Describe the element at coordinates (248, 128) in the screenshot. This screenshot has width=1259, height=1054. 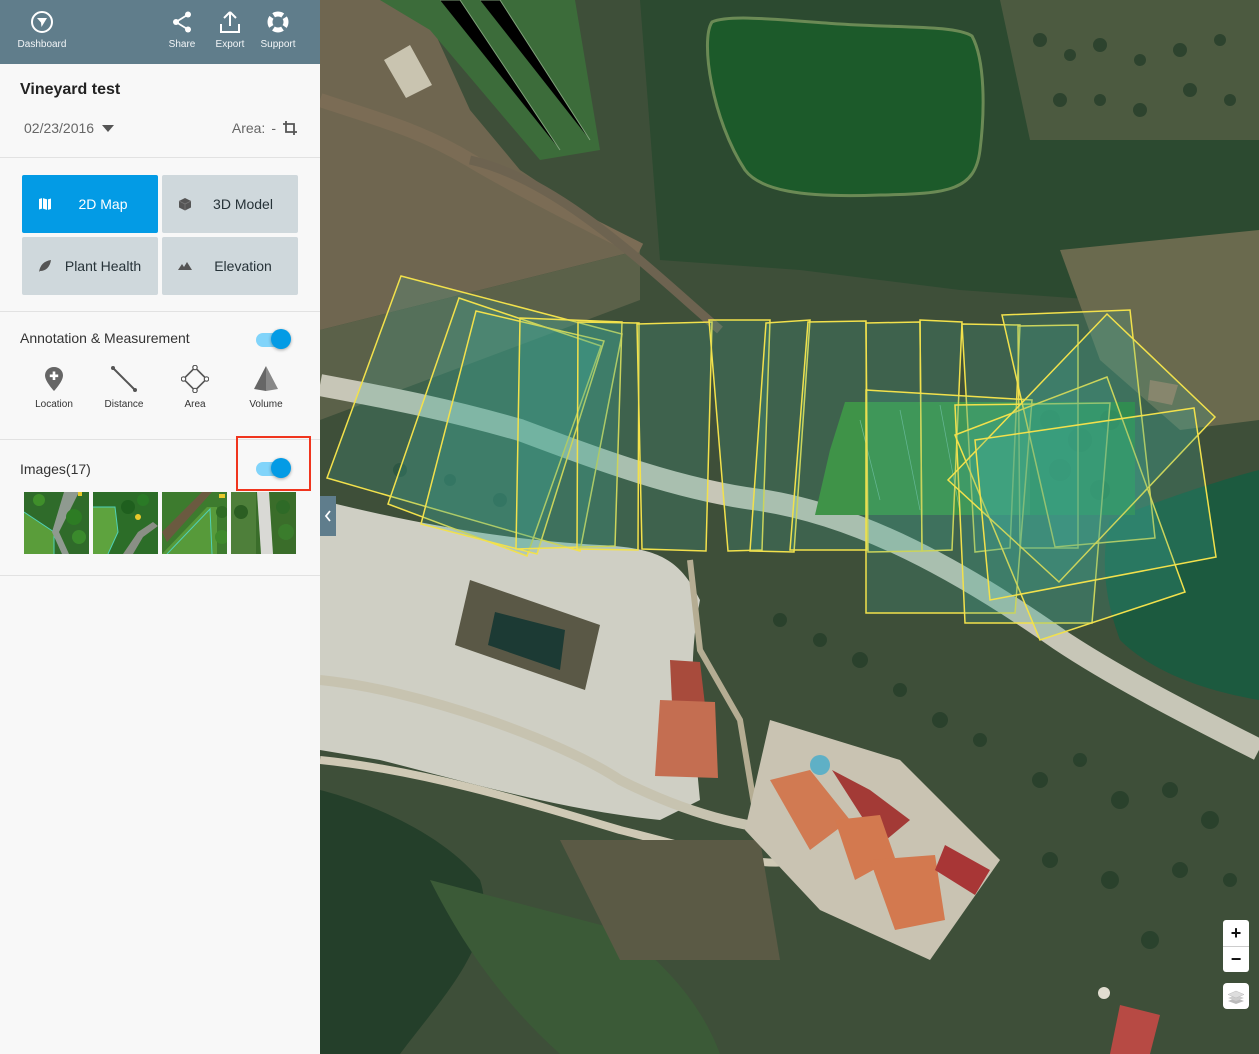
I see `area-label: Area:` at that location.